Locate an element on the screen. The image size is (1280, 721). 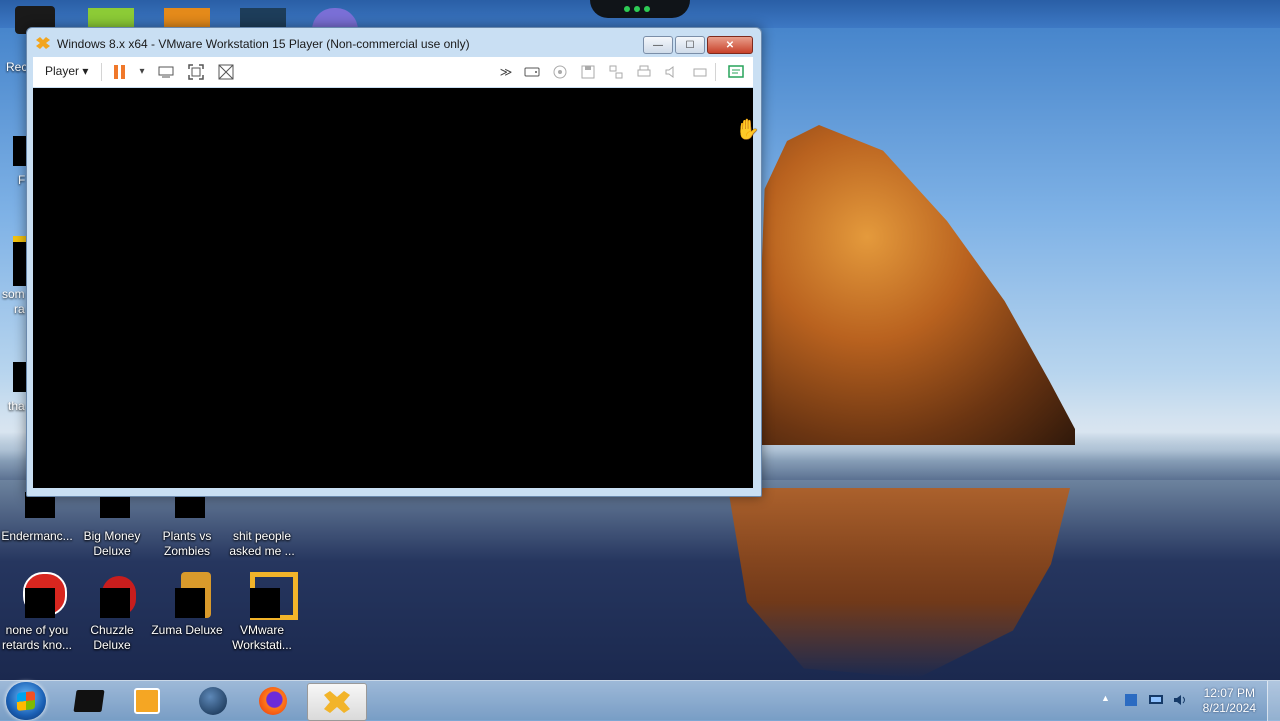
desktop-icon-label: F is located at coordinates (21, 180).